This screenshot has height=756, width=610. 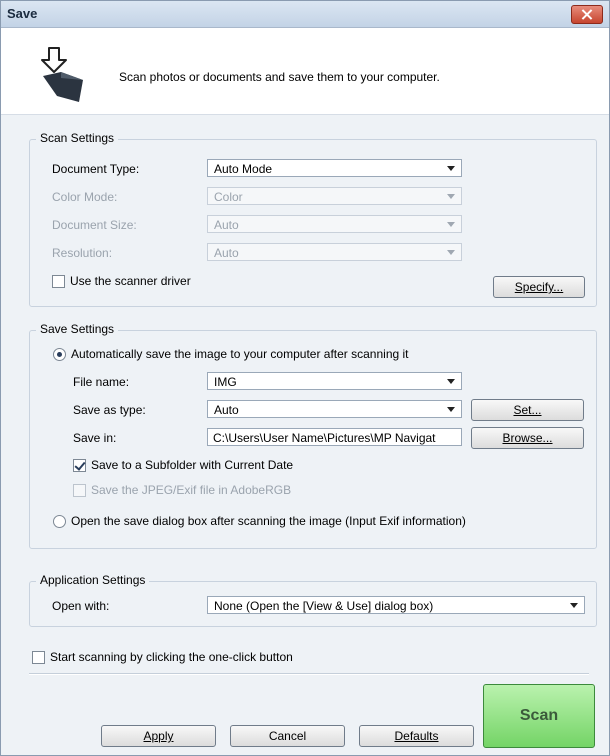 What do you see at coordinates (95, 438) in the screenshot?
I see `save-in-label: Save in:` at bounding box center [95, 438].